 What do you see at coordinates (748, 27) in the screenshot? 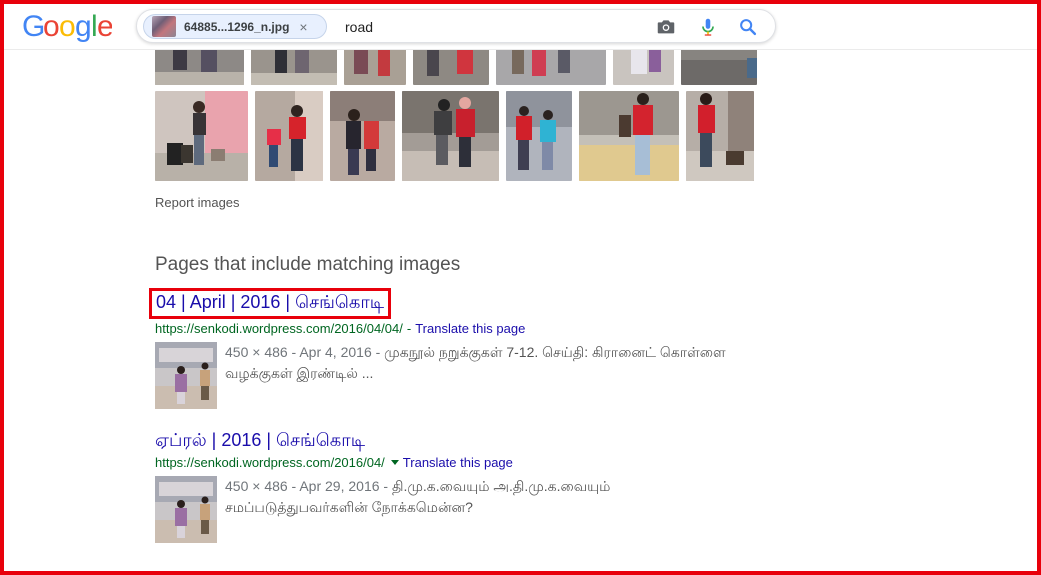
I see `search-icon` at bounding box center [748, 27].